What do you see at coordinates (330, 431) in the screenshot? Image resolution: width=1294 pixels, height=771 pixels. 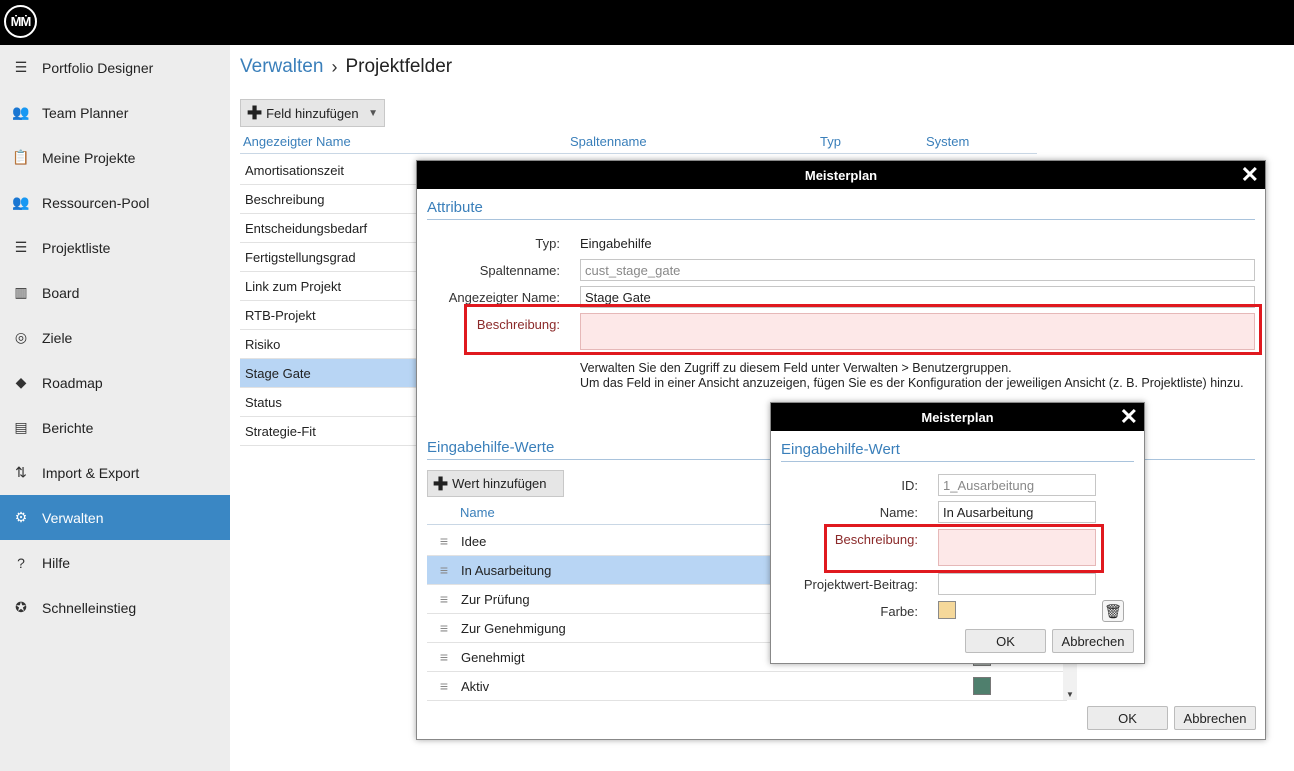 I see `table-row: Strategie-Fit` at bounding box center [330, 431].